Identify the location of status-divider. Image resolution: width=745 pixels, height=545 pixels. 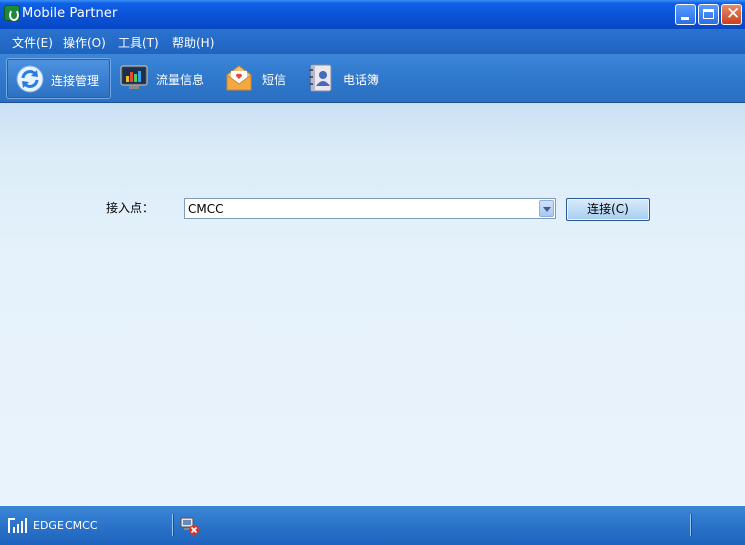
(173, 525).